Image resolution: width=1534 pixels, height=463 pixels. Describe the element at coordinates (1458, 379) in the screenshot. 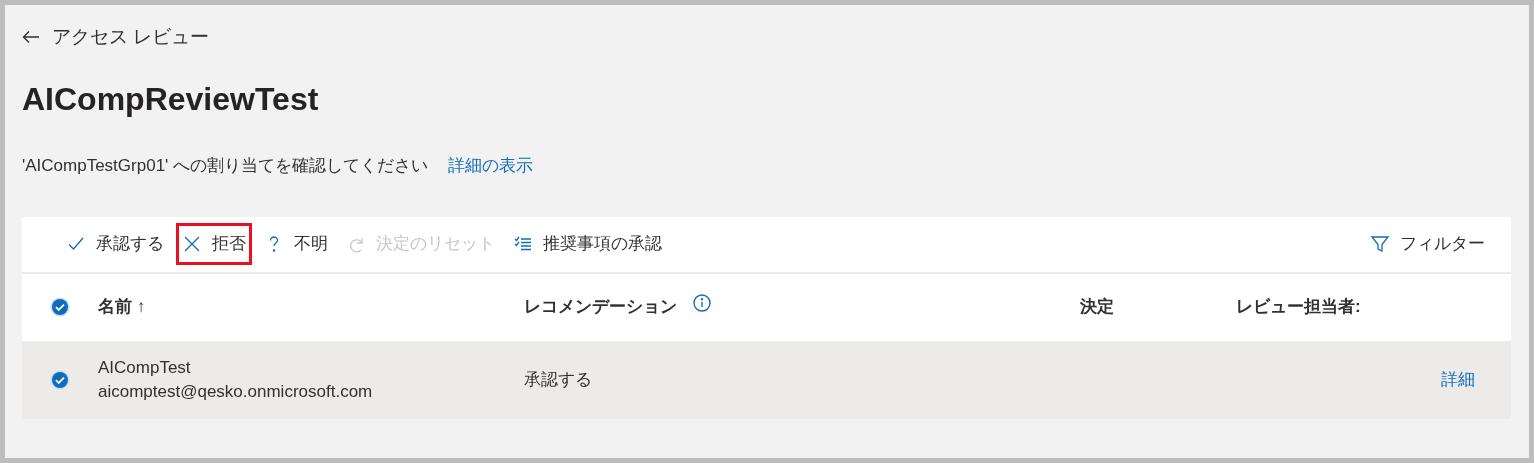

I see `details-link: 詳細` at that location.